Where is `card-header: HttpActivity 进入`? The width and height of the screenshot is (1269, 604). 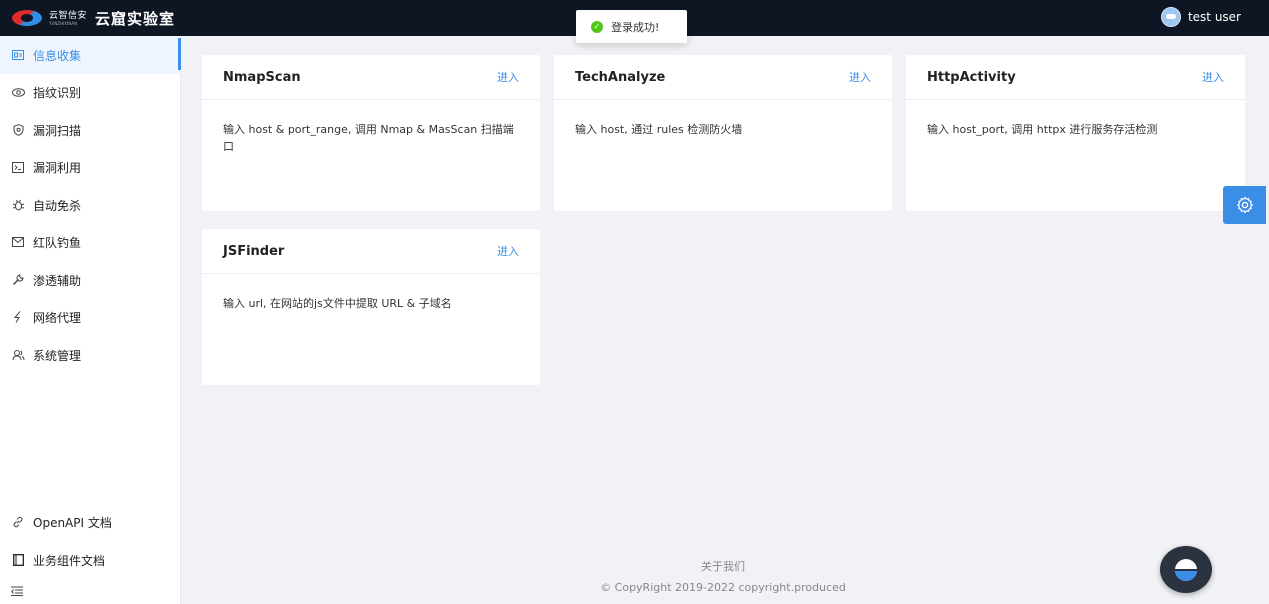 card-header: HttpActivity 进入 is located at coordinates (1075, 77).